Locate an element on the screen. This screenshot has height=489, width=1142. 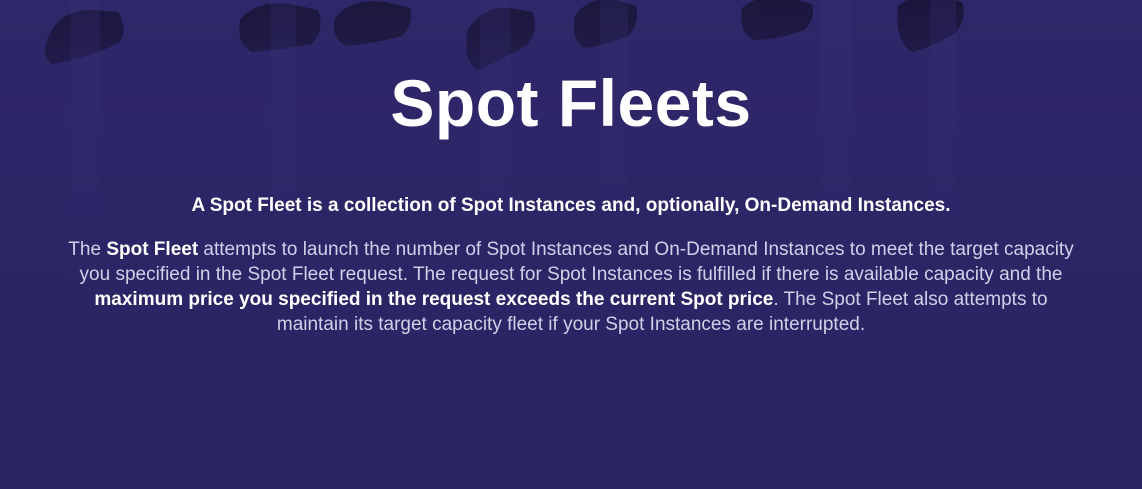
paragraph-text: The is located at coordinates (87, 249).